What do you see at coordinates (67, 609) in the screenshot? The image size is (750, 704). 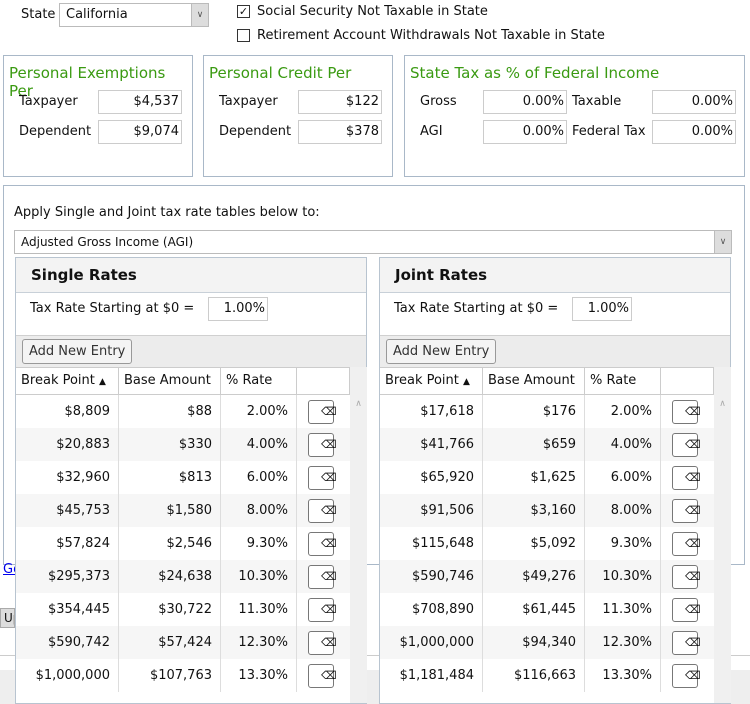 I see `break-point-cell: $354,445` at bounding box center [67, 609].